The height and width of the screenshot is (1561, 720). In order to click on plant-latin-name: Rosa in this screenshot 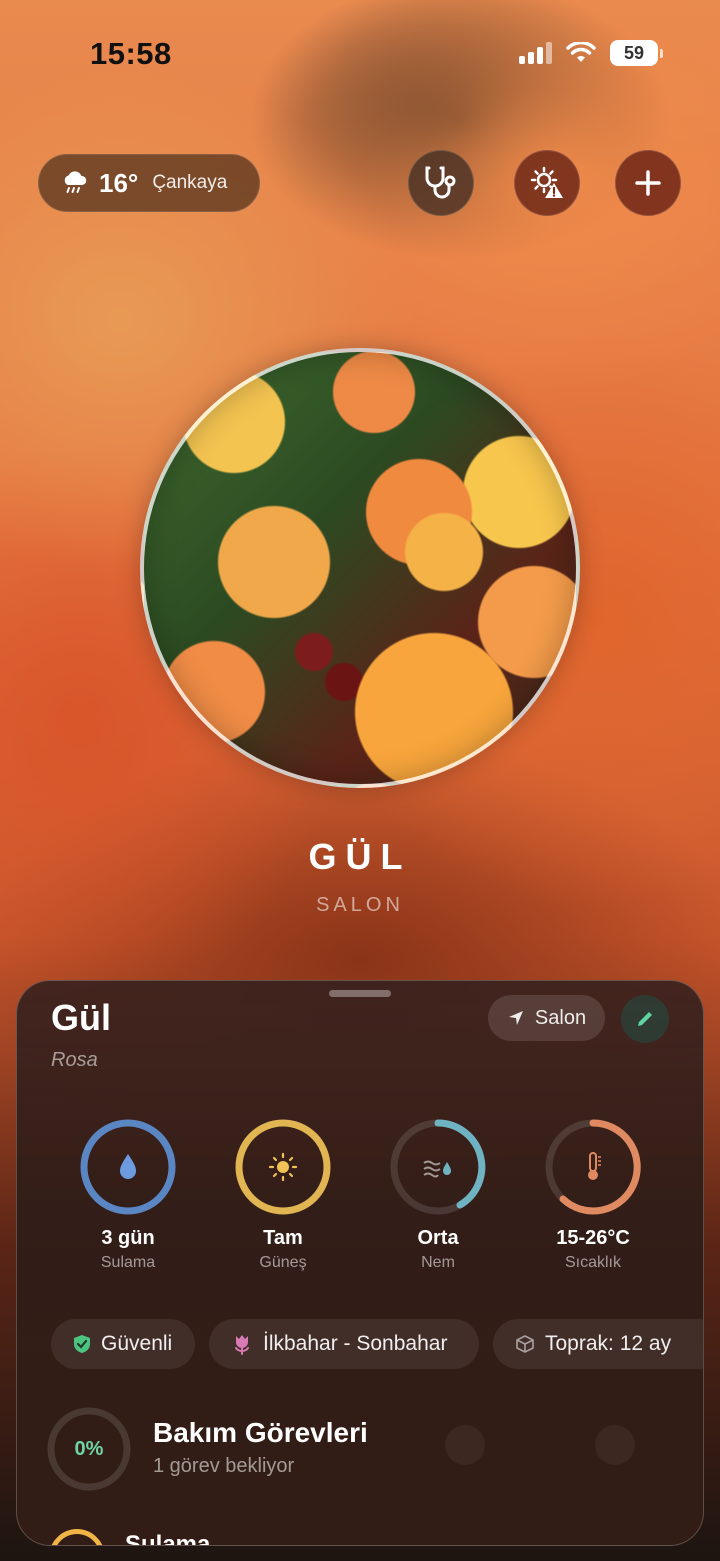, I will do `click(74, 1060)`.